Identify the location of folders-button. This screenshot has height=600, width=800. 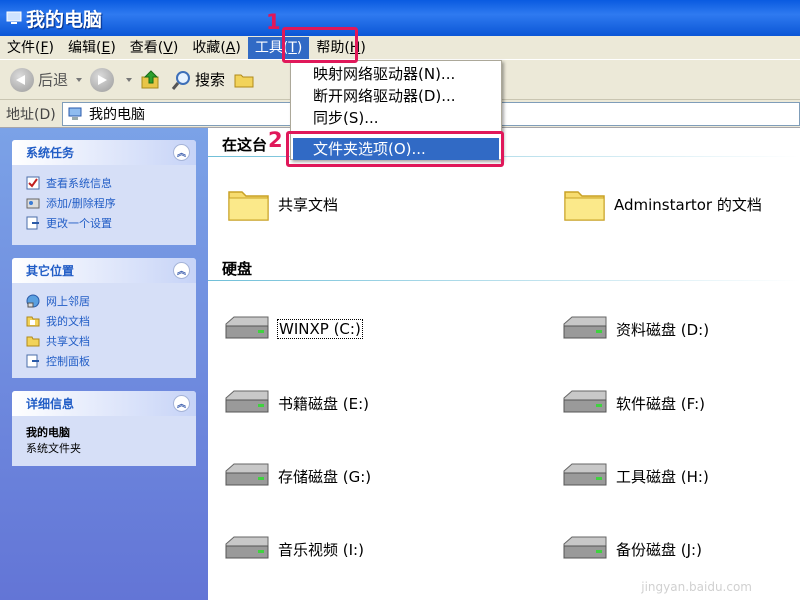
(244, 80).